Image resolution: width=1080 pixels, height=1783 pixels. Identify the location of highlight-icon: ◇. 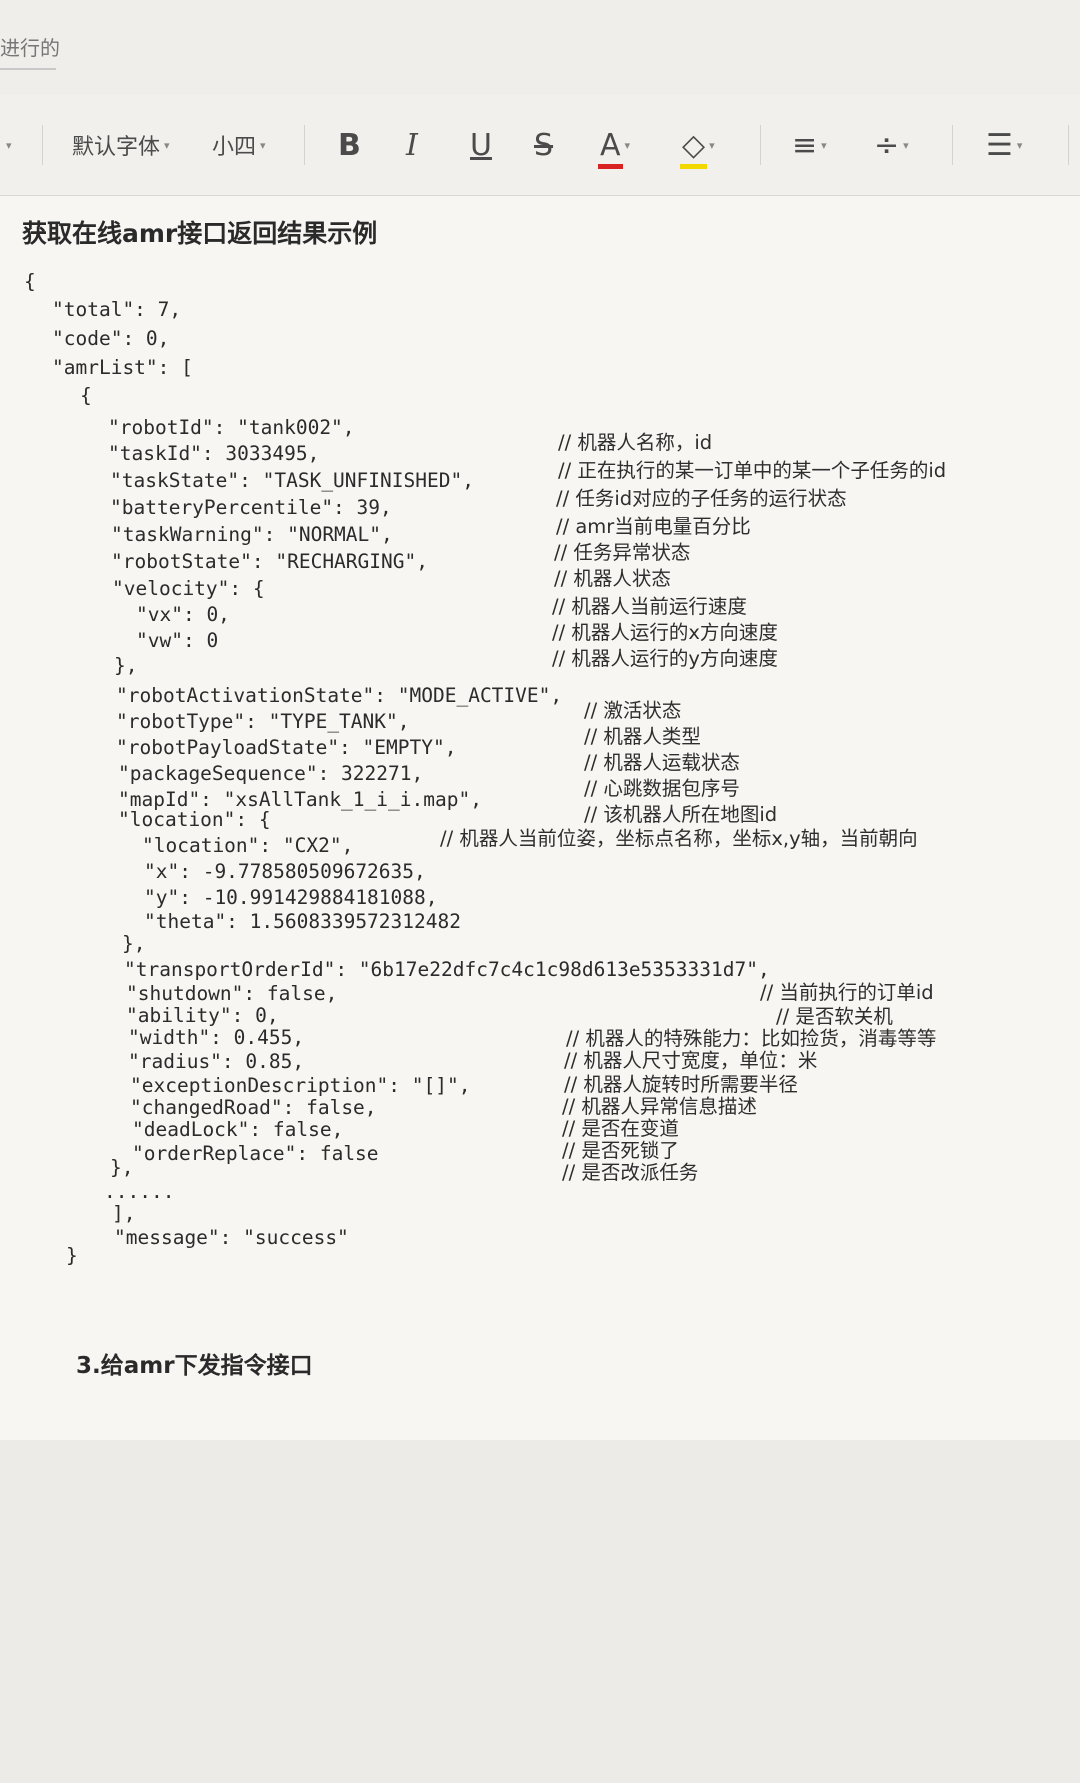
(694, 148).